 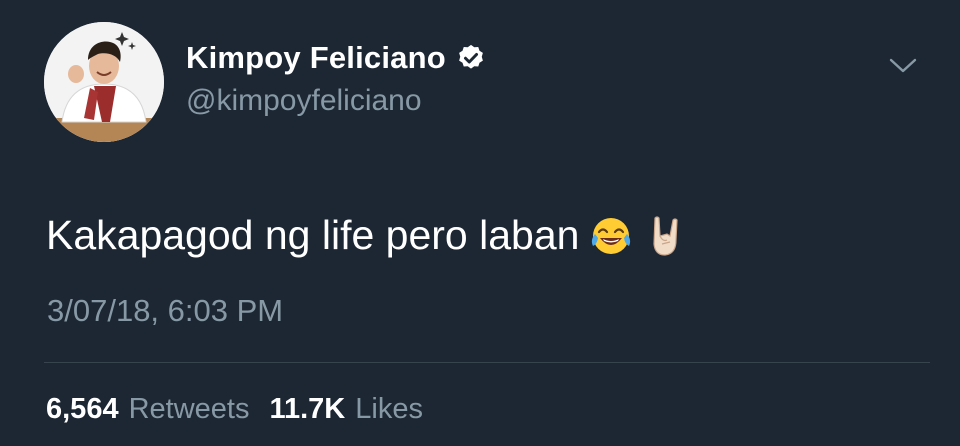 I want to click on face-with-tears-of-joy-icon, so click(x=611, y=236).